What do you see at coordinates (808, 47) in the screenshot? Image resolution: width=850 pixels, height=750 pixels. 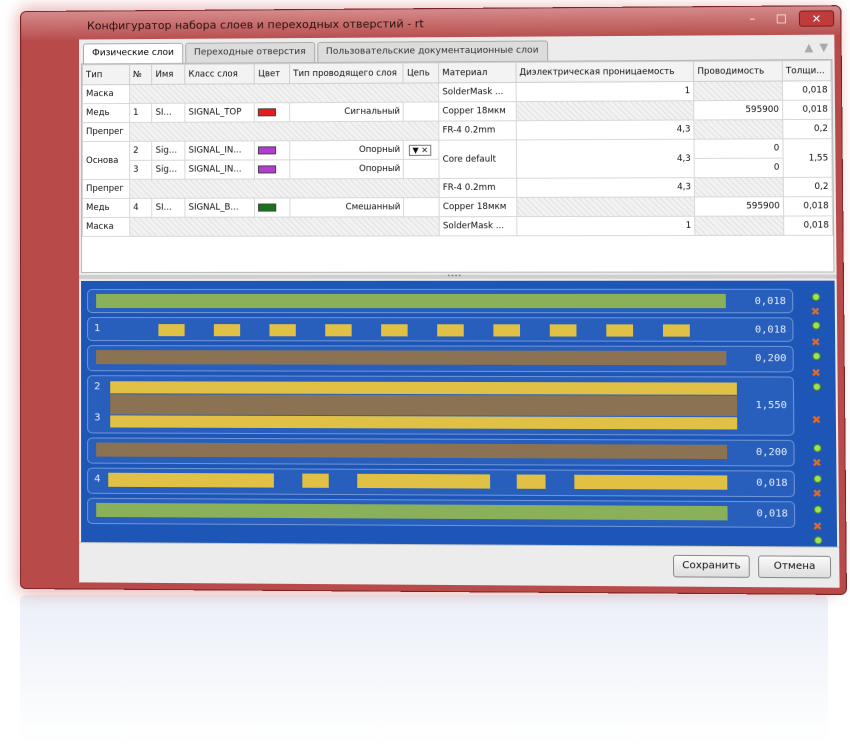 I see `move-up-icon: ▲` at bounding box center [808, 47].